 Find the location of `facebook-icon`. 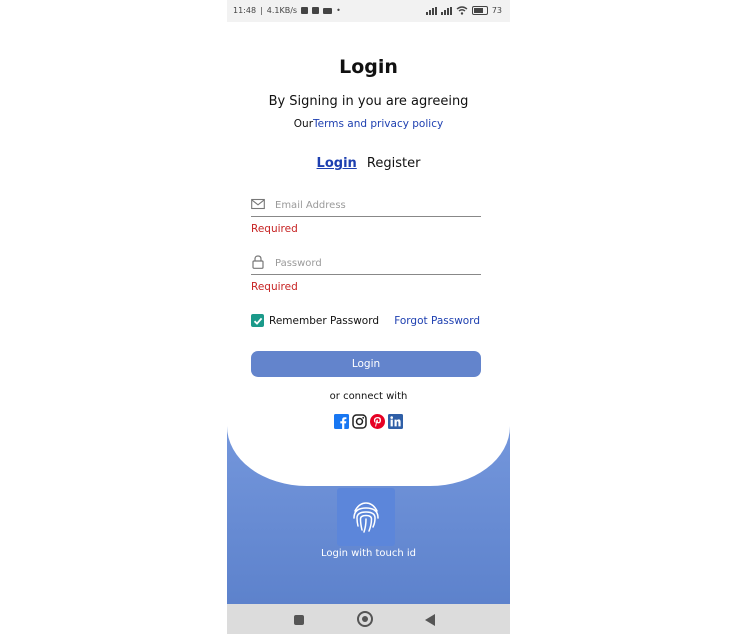

facebook-icon is located at coordinates (342, 421).